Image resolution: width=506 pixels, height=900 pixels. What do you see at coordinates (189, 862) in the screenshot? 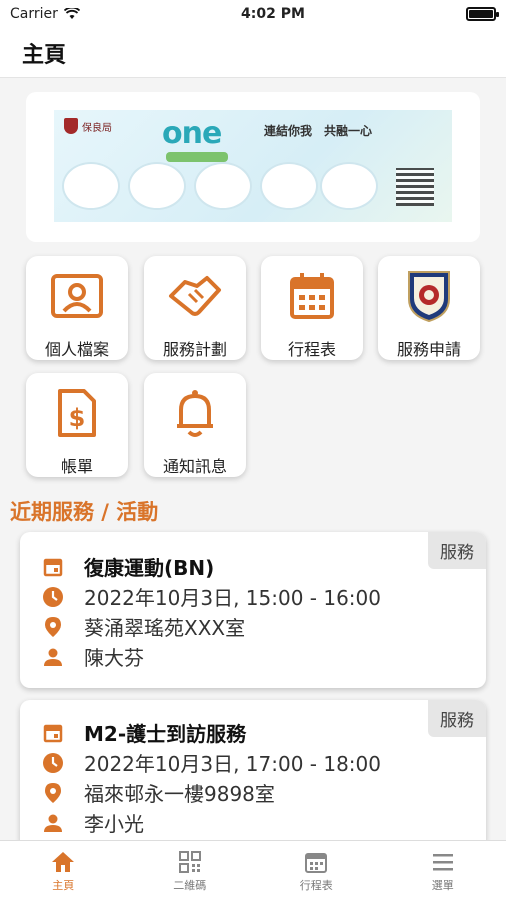
I see `qr-code-icon` at bounding box center [189, 862].